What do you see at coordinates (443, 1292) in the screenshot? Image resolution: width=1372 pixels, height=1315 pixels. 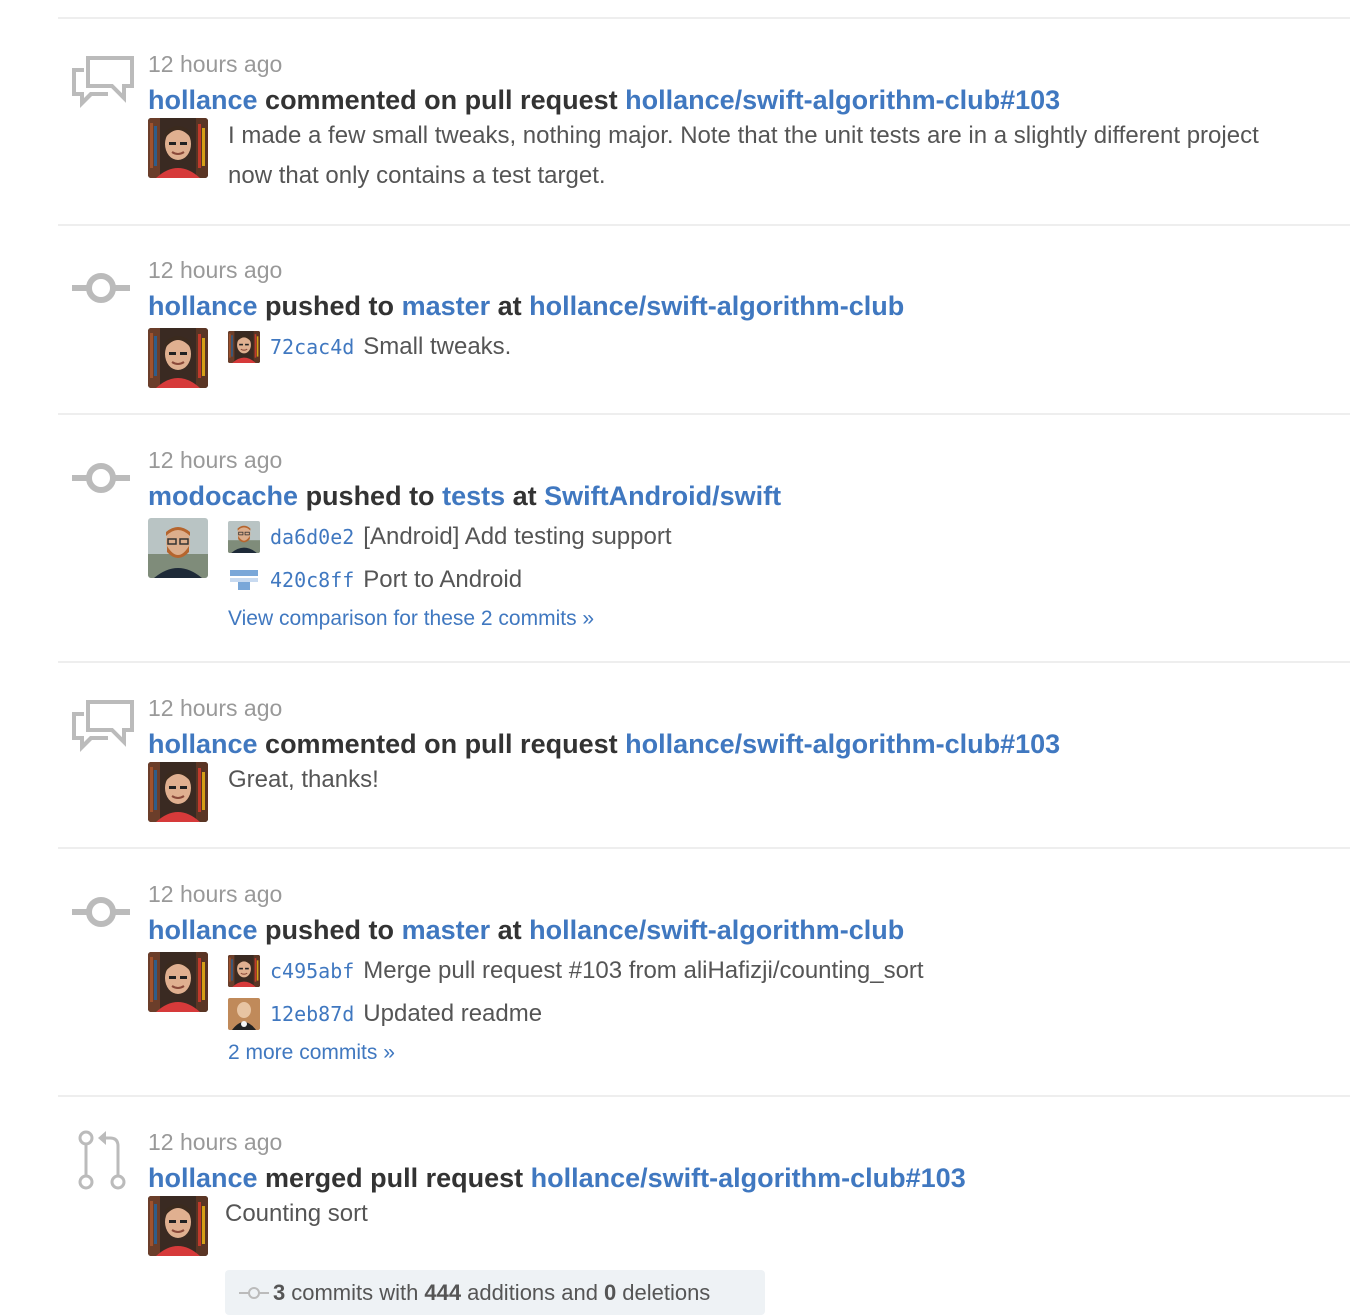 I see `additions-count: 444` at bounding box center [443, 1292].